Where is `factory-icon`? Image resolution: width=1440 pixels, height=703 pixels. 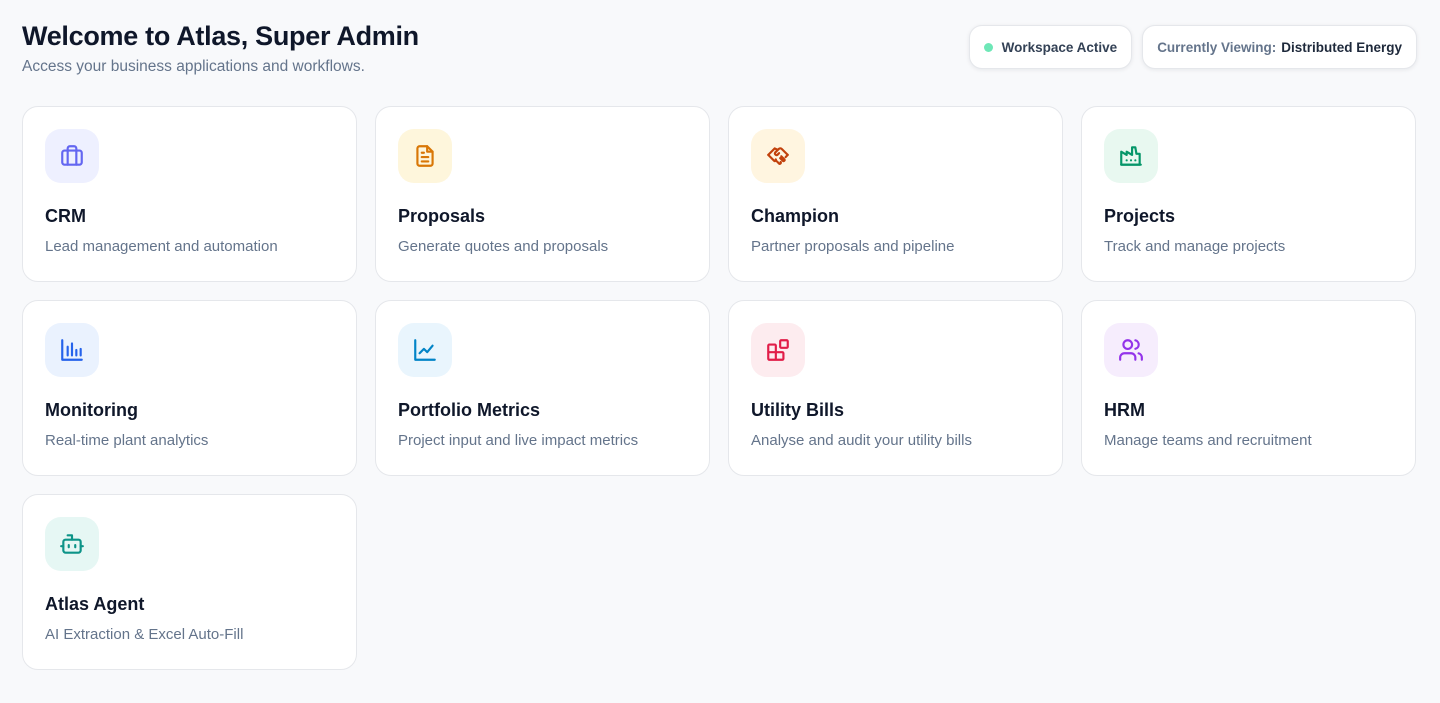 factory-icon is located at coordinates (1131, 156).